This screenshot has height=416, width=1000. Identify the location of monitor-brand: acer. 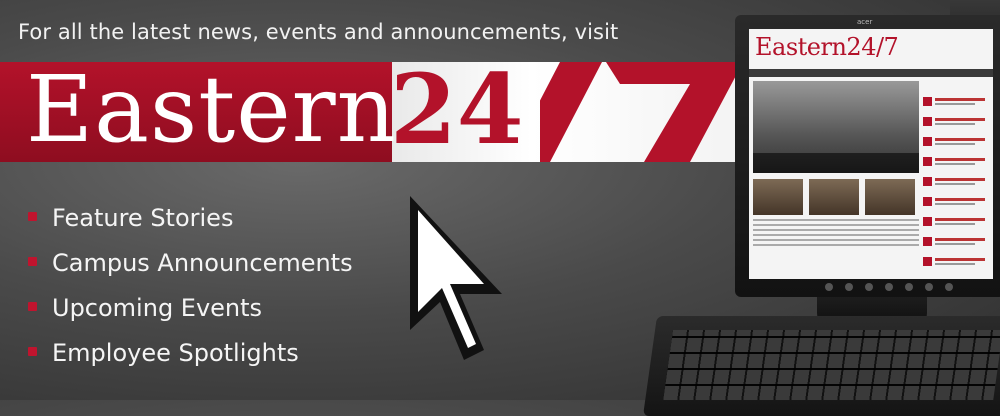
(865, 22).